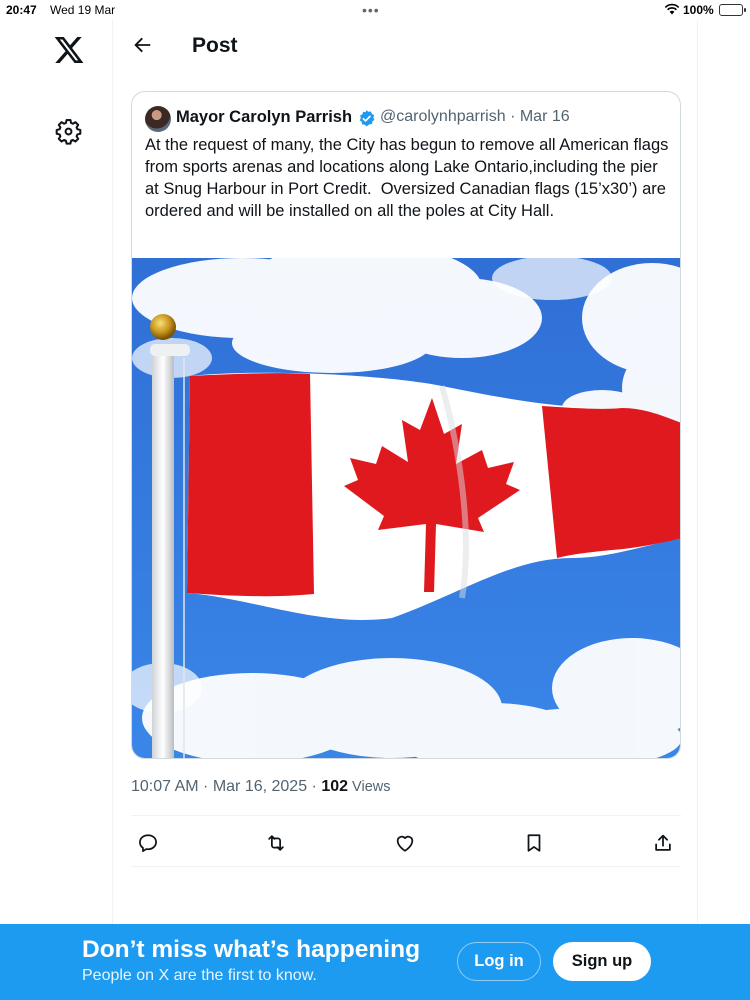 This screenshot has width=750, height=1000. What do you see at coordinates (158, 119) in the screenshot?
I see `avatar` at bounding box center [158, 119].